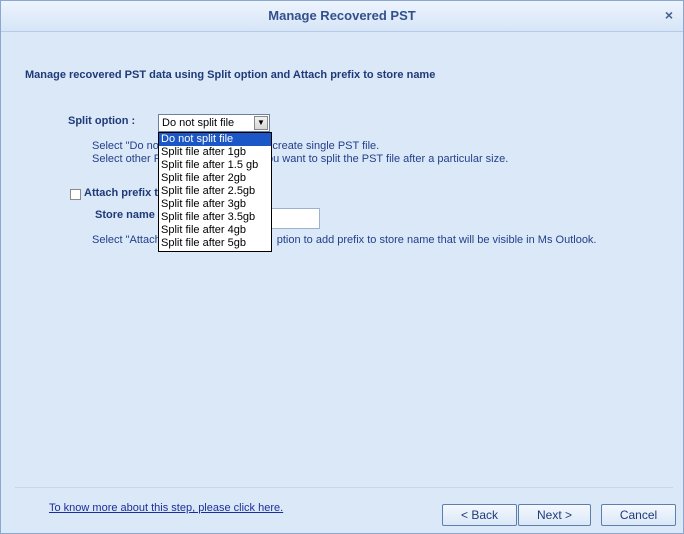 Image resolution: width=684 pixels, height=534 pixels. What do you see at coordinates (102, 121) in the screenshot?
I see `split-option-label: Split option :` at bounding box center [102, 121].